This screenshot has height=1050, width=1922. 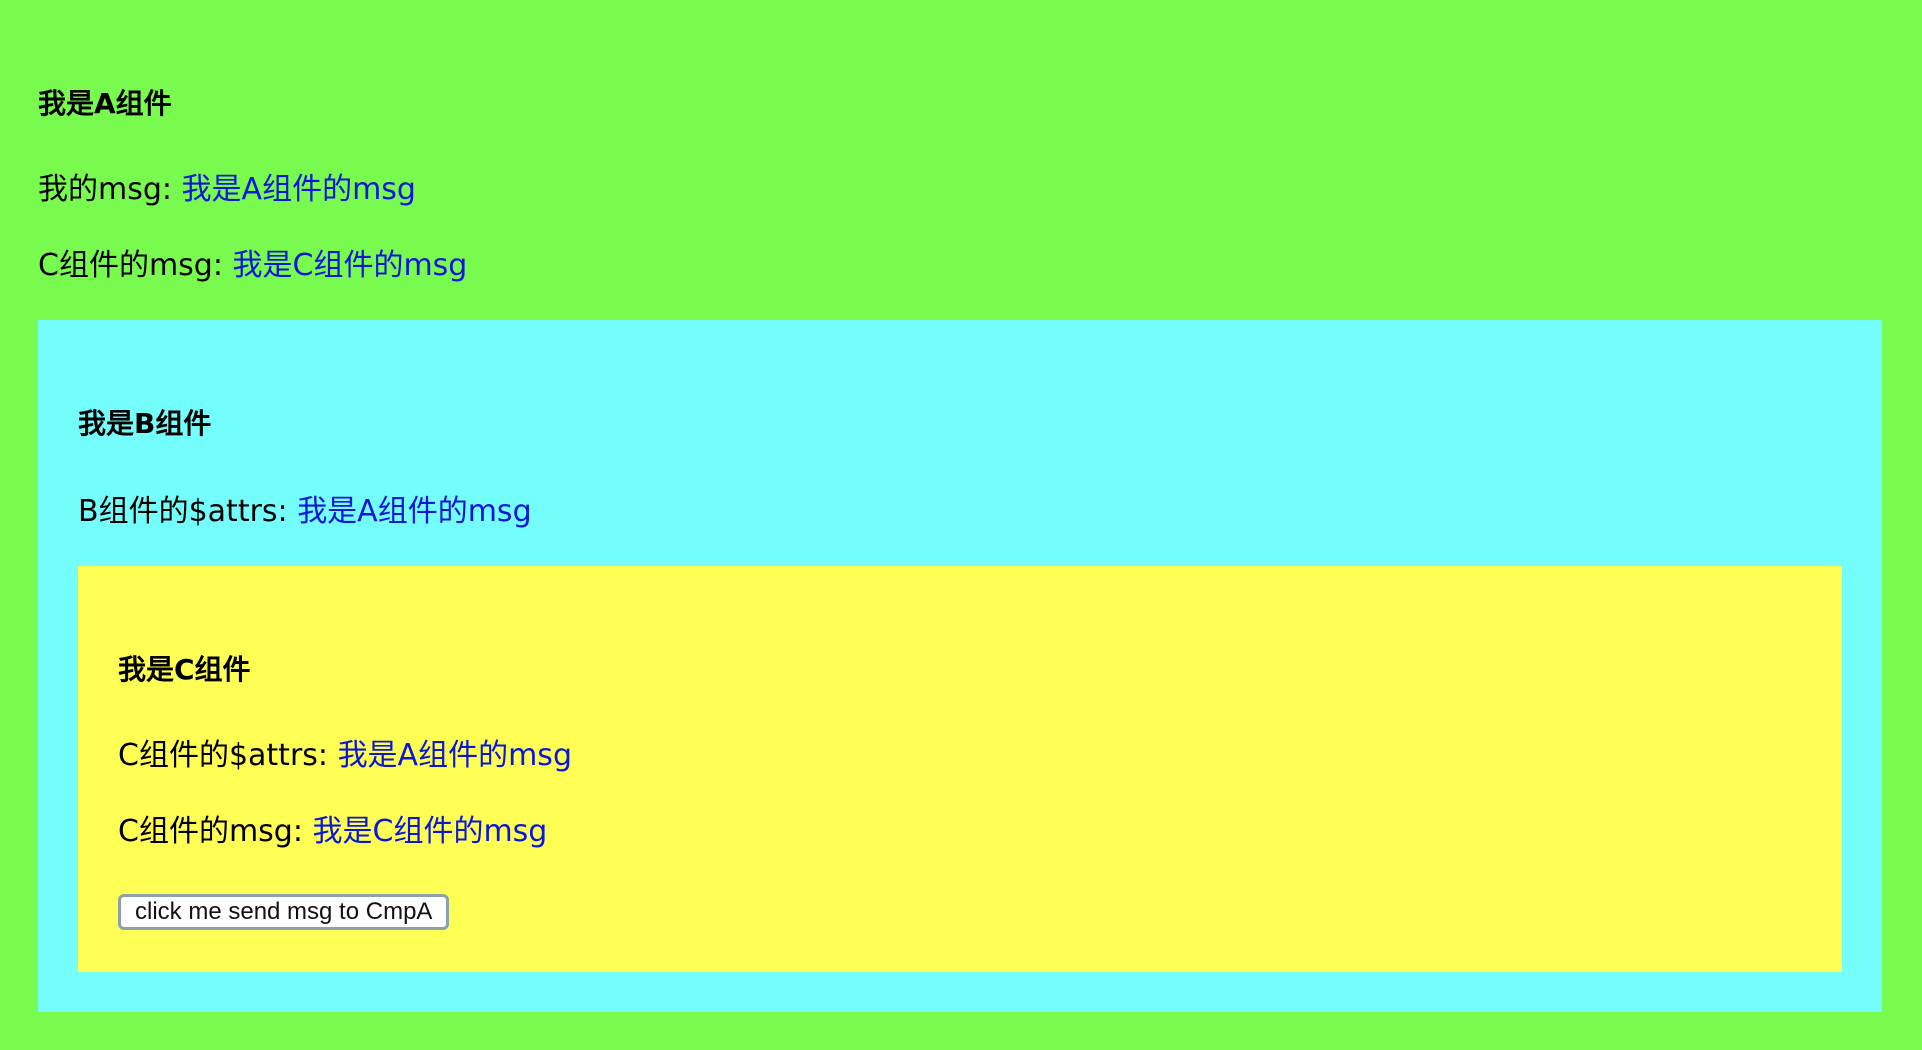 What do you see at coordinates (135, 265) in the screenshot?
I see `component-a-c-msg-label: C组件的msg:` at bounding box center [135, 265].